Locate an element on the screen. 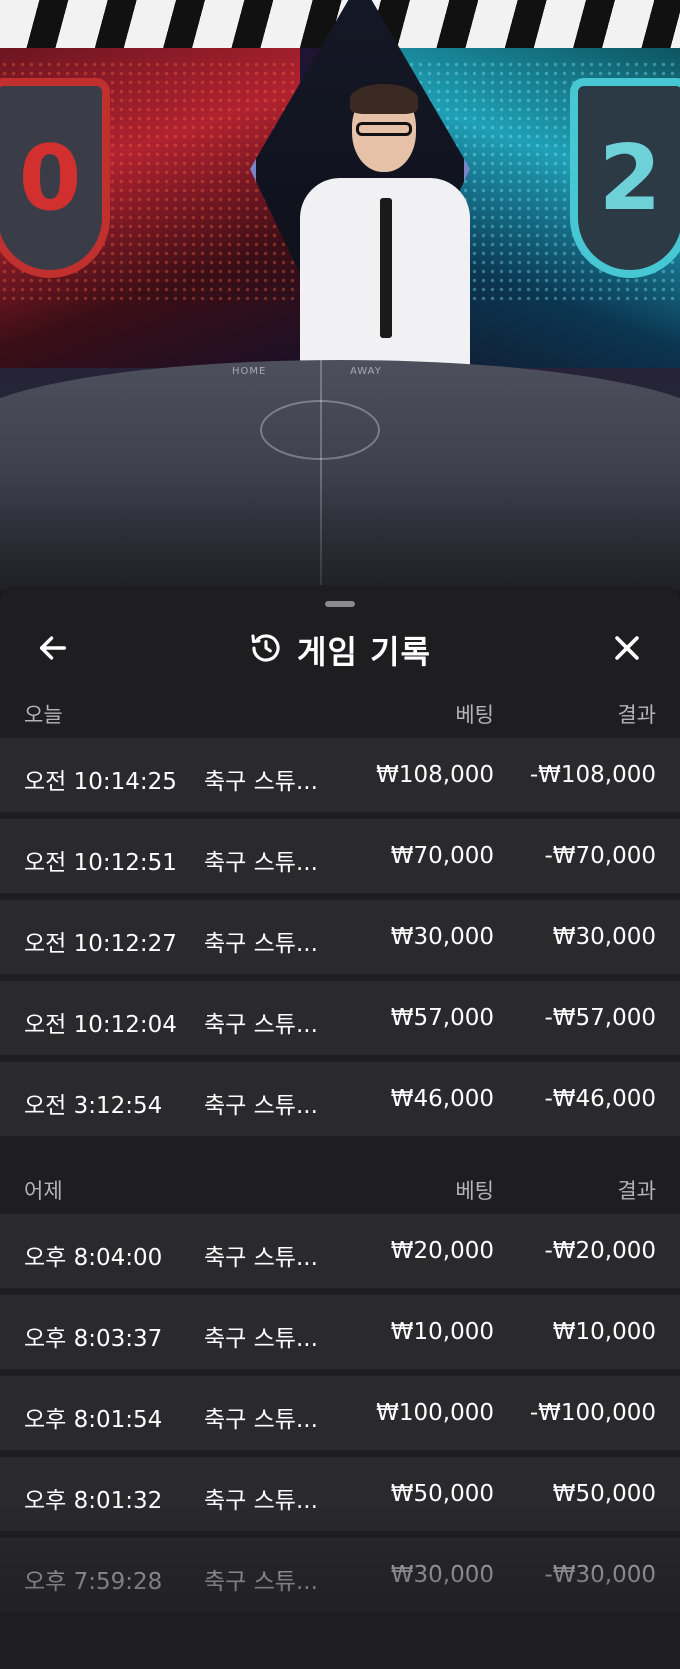 The image size is (680, 1669). row-time: 오전 10:12:51 is located at coordinates (100, 863).